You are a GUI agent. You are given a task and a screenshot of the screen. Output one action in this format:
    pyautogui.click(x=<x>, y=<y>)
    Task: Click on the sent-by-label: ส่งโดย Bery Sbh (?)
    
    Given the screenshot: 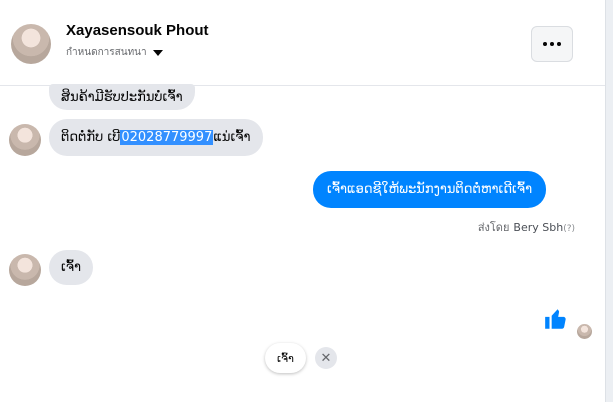 What is the action you would take?
    pyautogui.click(x=526, y=227)
    